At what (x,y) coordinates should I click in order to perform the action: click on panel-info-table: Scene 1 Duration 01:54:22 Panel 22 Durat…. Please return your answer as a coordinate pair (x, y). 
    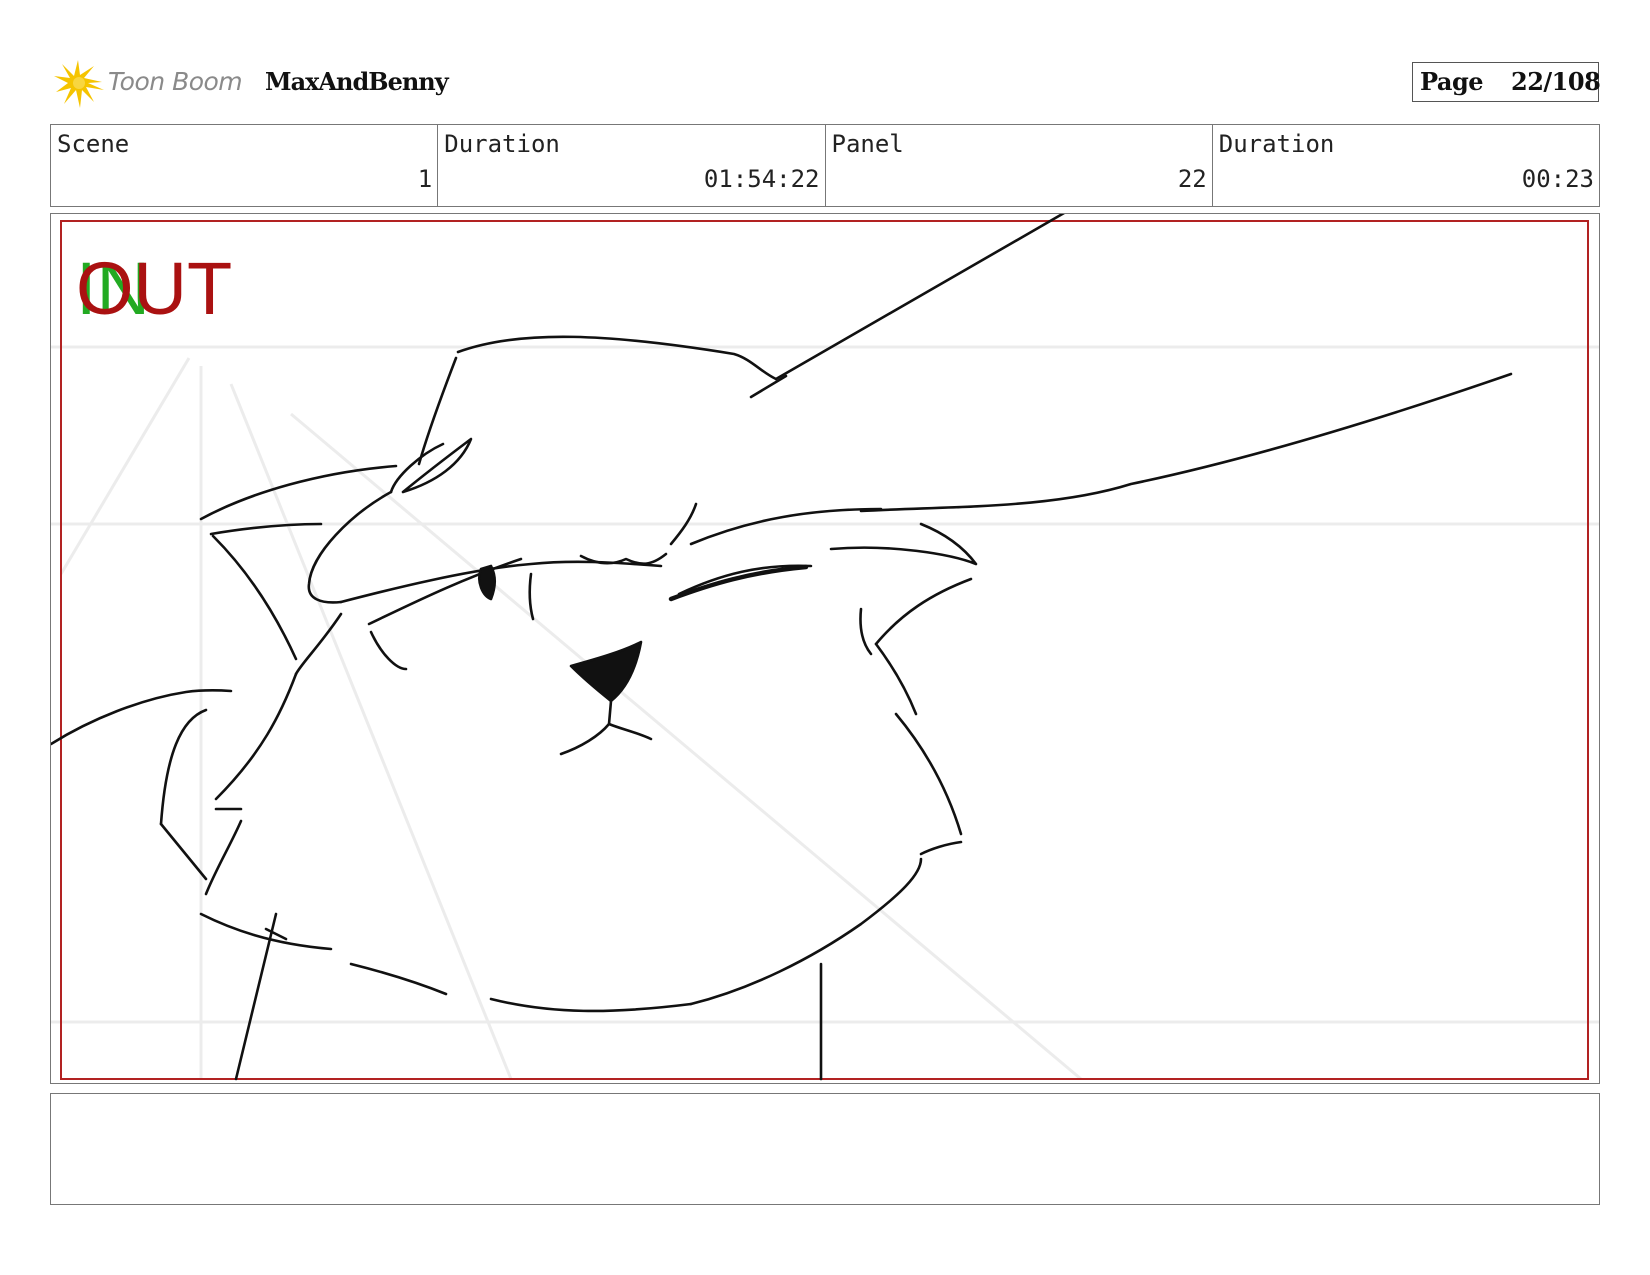
    Looking at the image, I should click on (825, 165).